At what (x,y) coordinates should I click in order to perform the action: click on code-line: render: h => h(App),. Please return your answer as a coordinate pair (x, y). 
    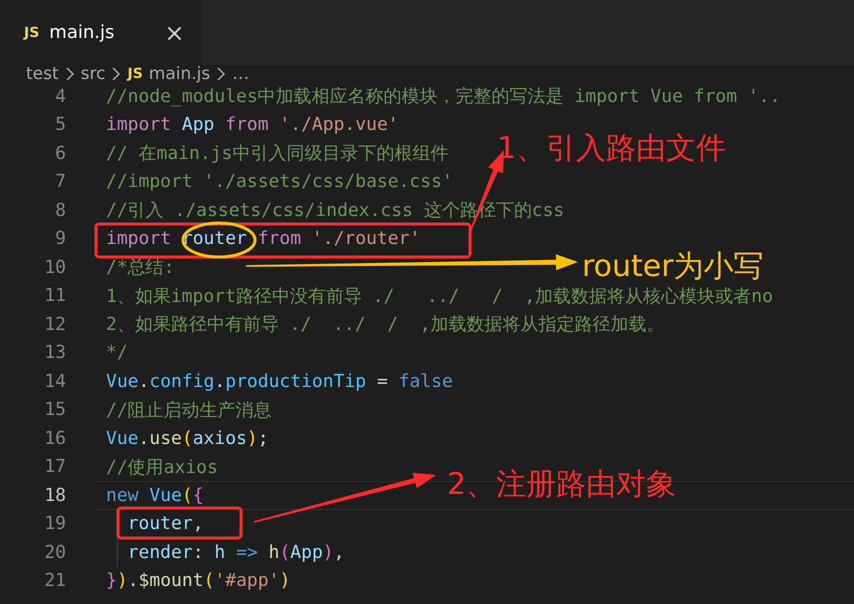
    Looking at the image, I should click on (235, 552).